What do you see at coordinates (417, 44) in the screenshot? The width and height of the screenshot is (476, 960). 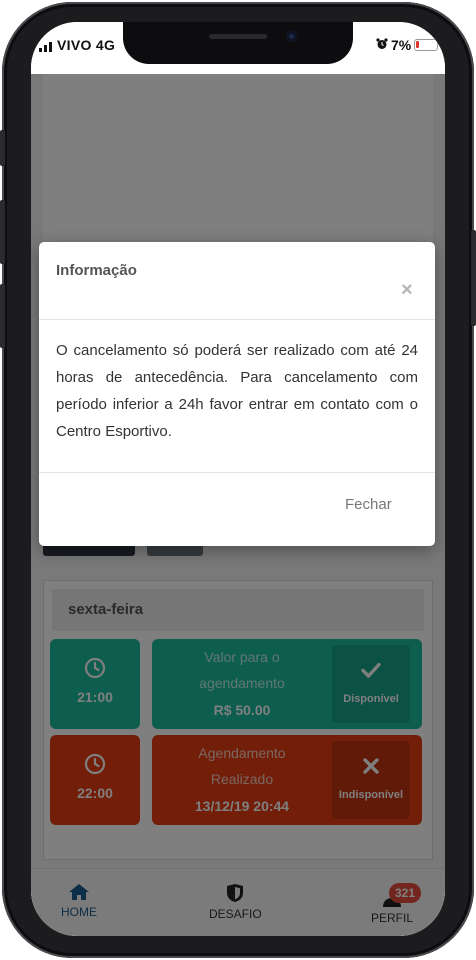 I see `battery-level` at bounding box center [417, 44].